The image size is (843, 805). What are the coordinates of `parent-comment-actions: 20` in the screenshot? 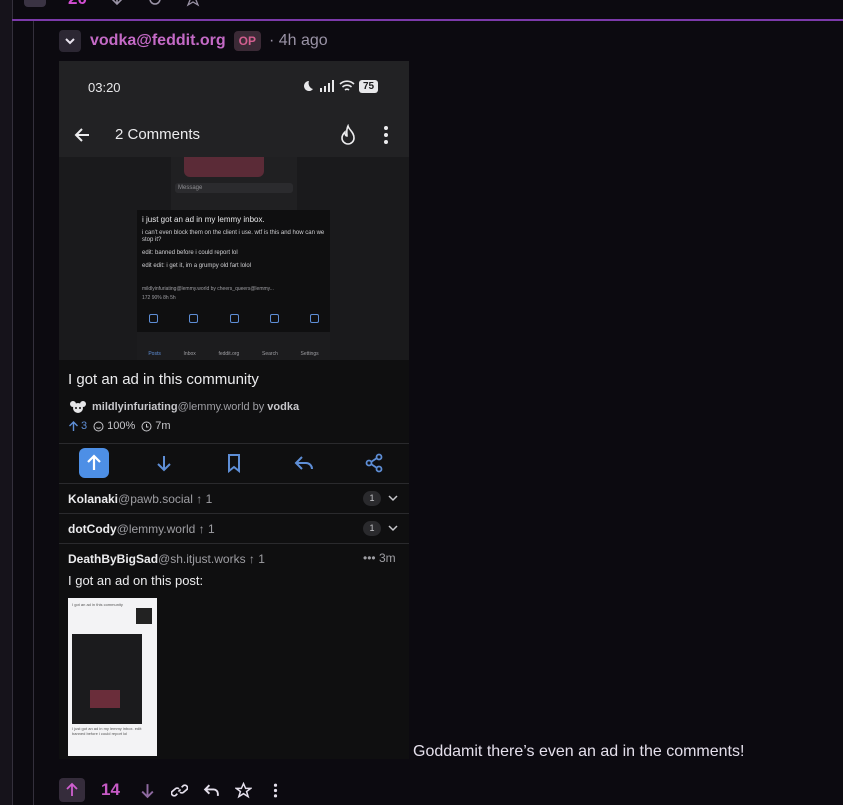 It's located at (112, 4).